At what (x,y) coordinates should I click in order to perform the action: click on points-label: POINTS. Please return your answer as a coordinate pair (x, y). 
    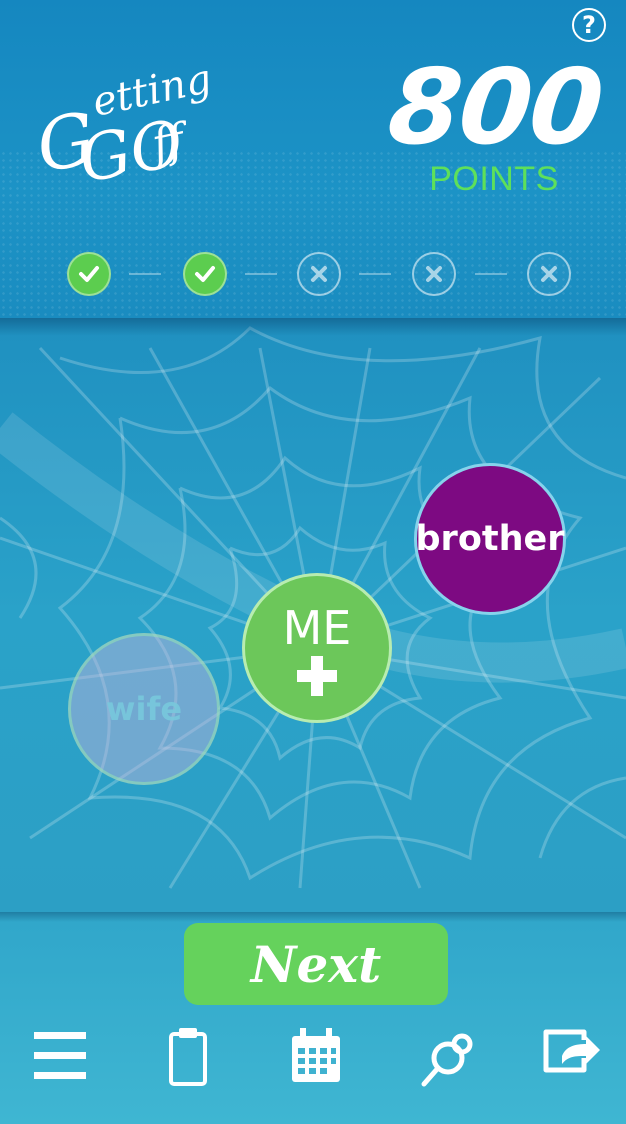
    Looking at the image, I should click on (494, 179).